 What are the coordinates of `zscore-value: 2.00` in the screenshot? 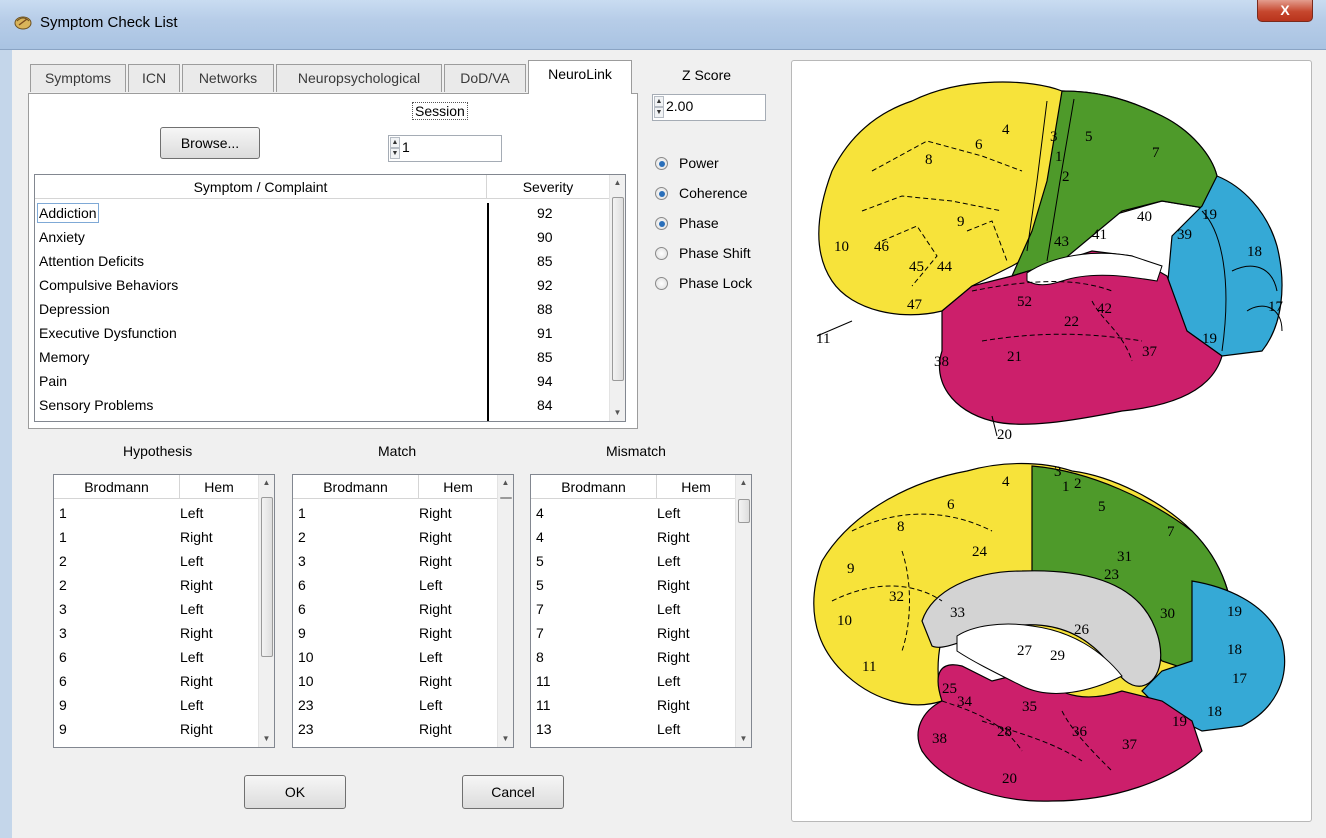 It's located at (679, 106).